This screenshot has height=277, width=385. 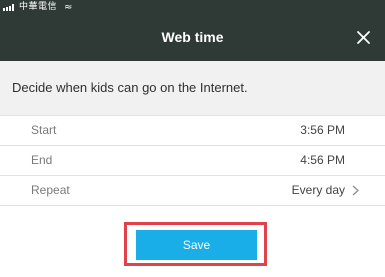 What do you see at coordinates (10, 7) in the screenshot?
I see `signal-bars-icon` at bounding box center [10, 7].